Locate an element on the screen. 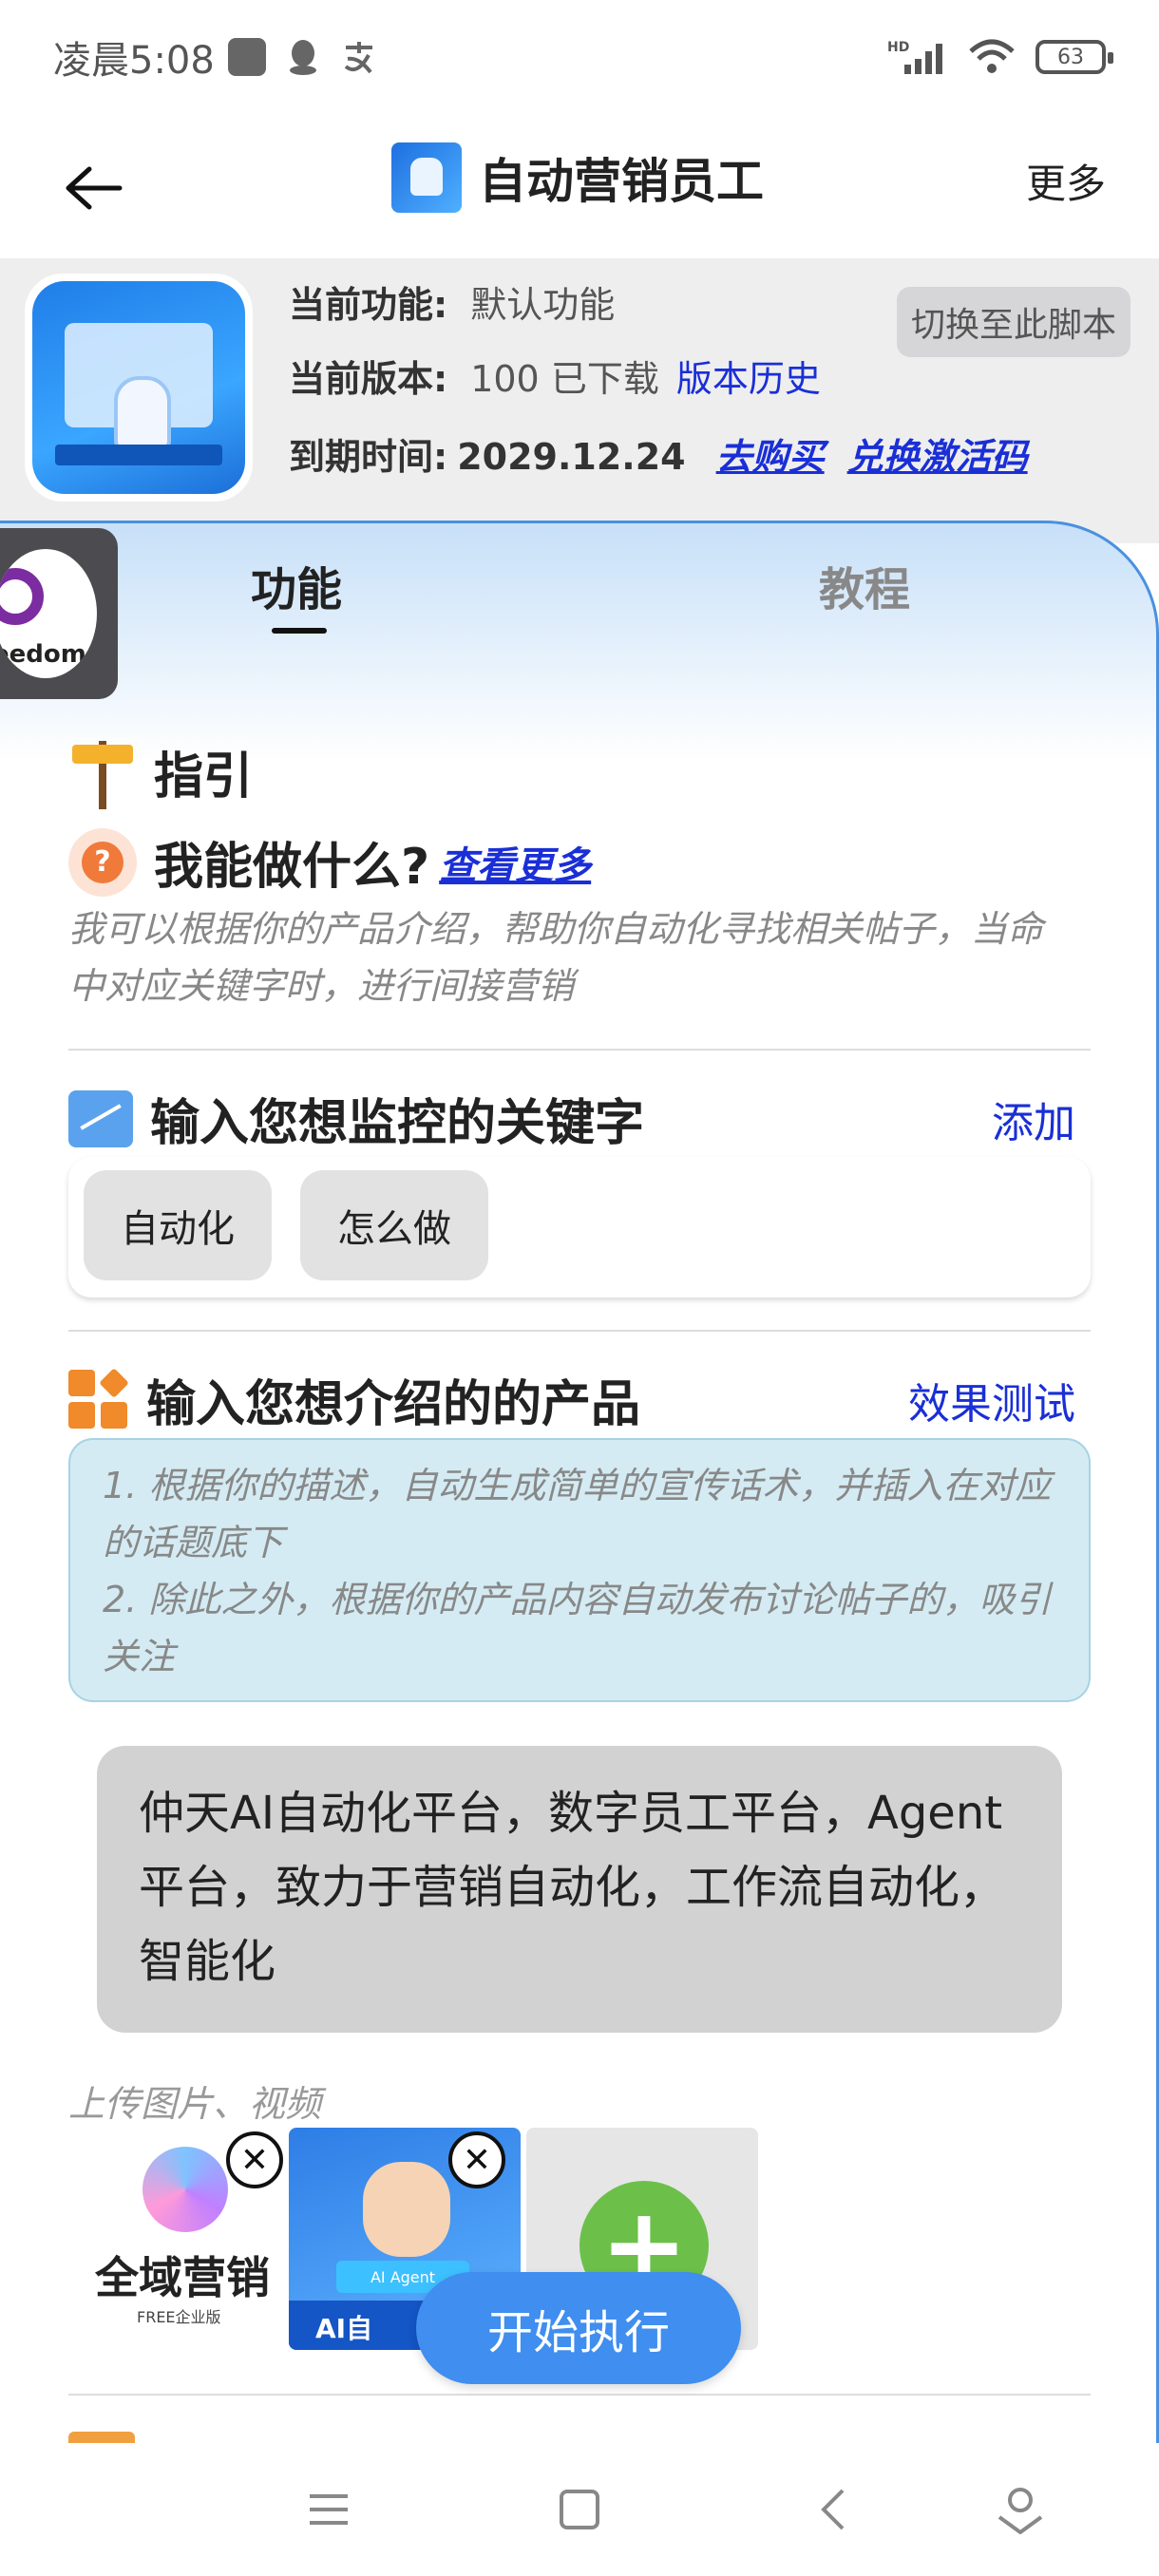 The width and height of the screenshot is (1159, 2576). app-notification-icon is located at coordinates (246, 57).